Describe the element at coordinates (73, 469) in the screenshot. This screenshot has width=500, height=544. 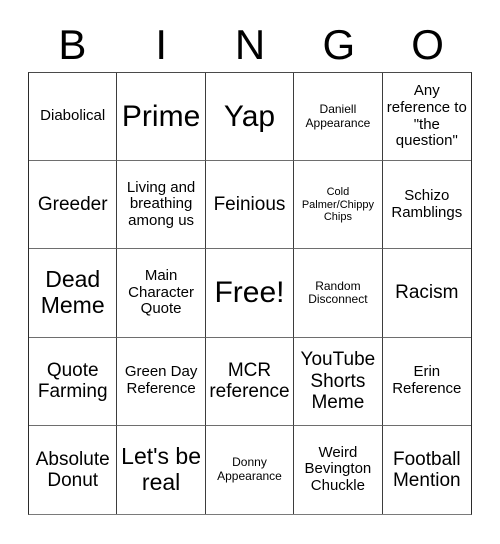
I see `bingo-cell: Absolute Donut` at that location.